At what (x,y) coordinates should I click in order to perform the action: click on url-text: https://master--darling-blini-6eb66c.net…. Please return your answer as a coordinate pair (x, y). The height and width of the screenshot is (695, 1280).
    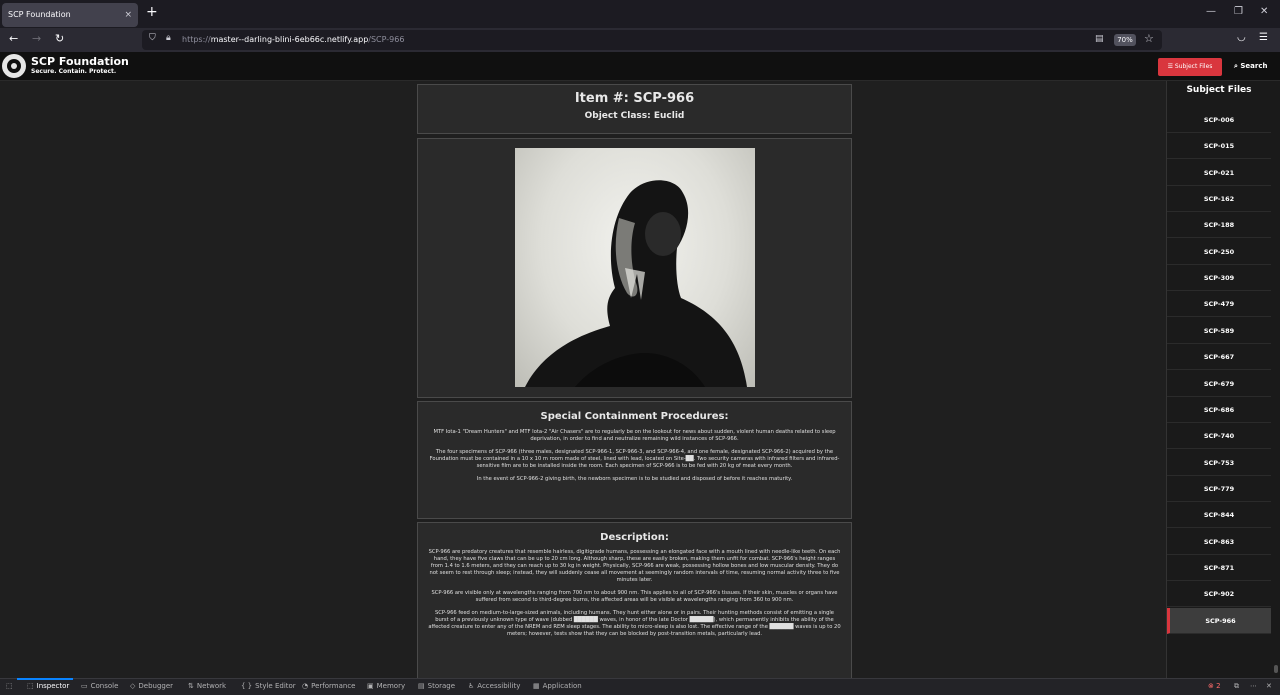
    Looking at the image, I should click on (293, 39).